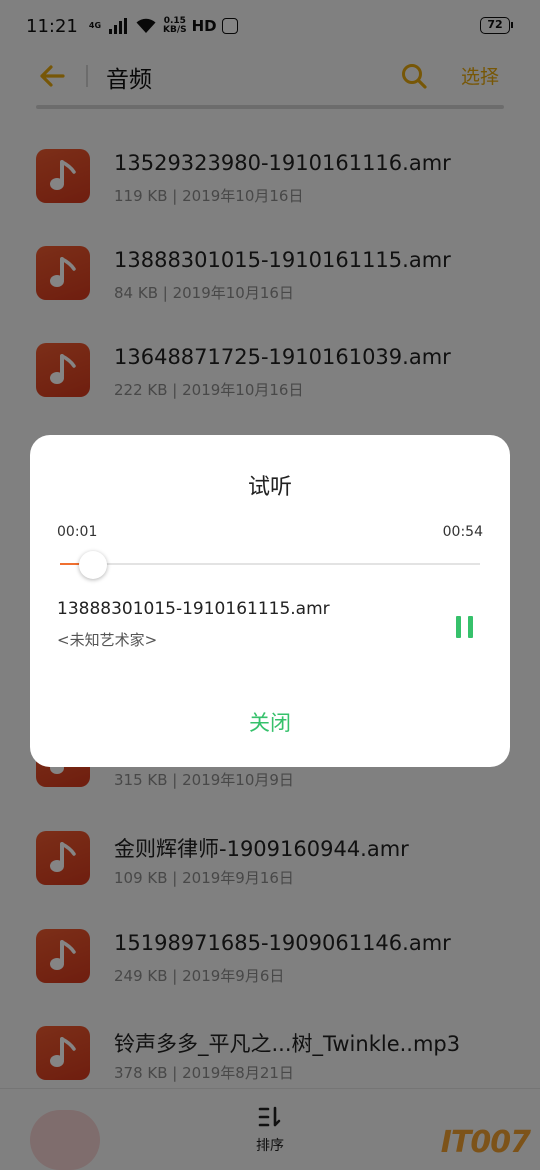 This screenshot has width=540, height=1170. What do you see at coordinates (465, 627) in the screenshot?
I see `pause-icon` at bounding box center [465, 627].